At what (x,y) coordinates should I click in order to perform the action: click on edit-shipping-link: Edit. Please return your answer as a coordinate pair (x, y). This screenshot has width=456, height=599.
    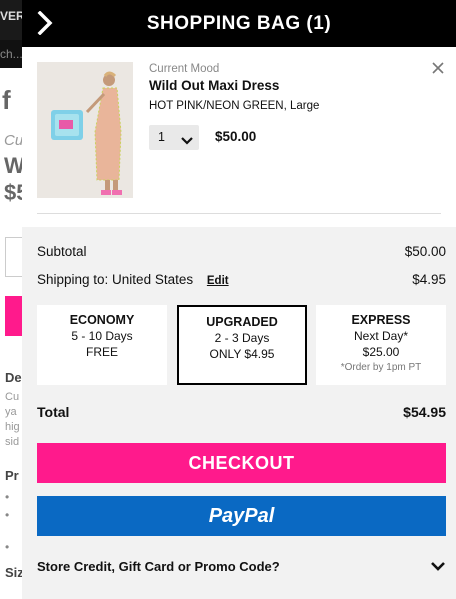
    Looking at the image, I should click on (218, 281).